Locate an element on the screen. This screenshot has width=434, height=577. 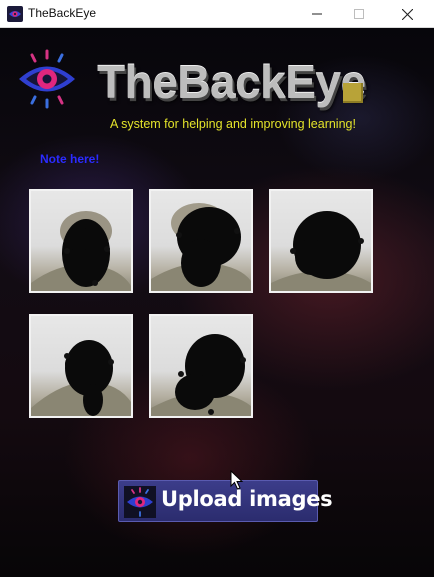
minimize-button is located at coordinates (317, 14).